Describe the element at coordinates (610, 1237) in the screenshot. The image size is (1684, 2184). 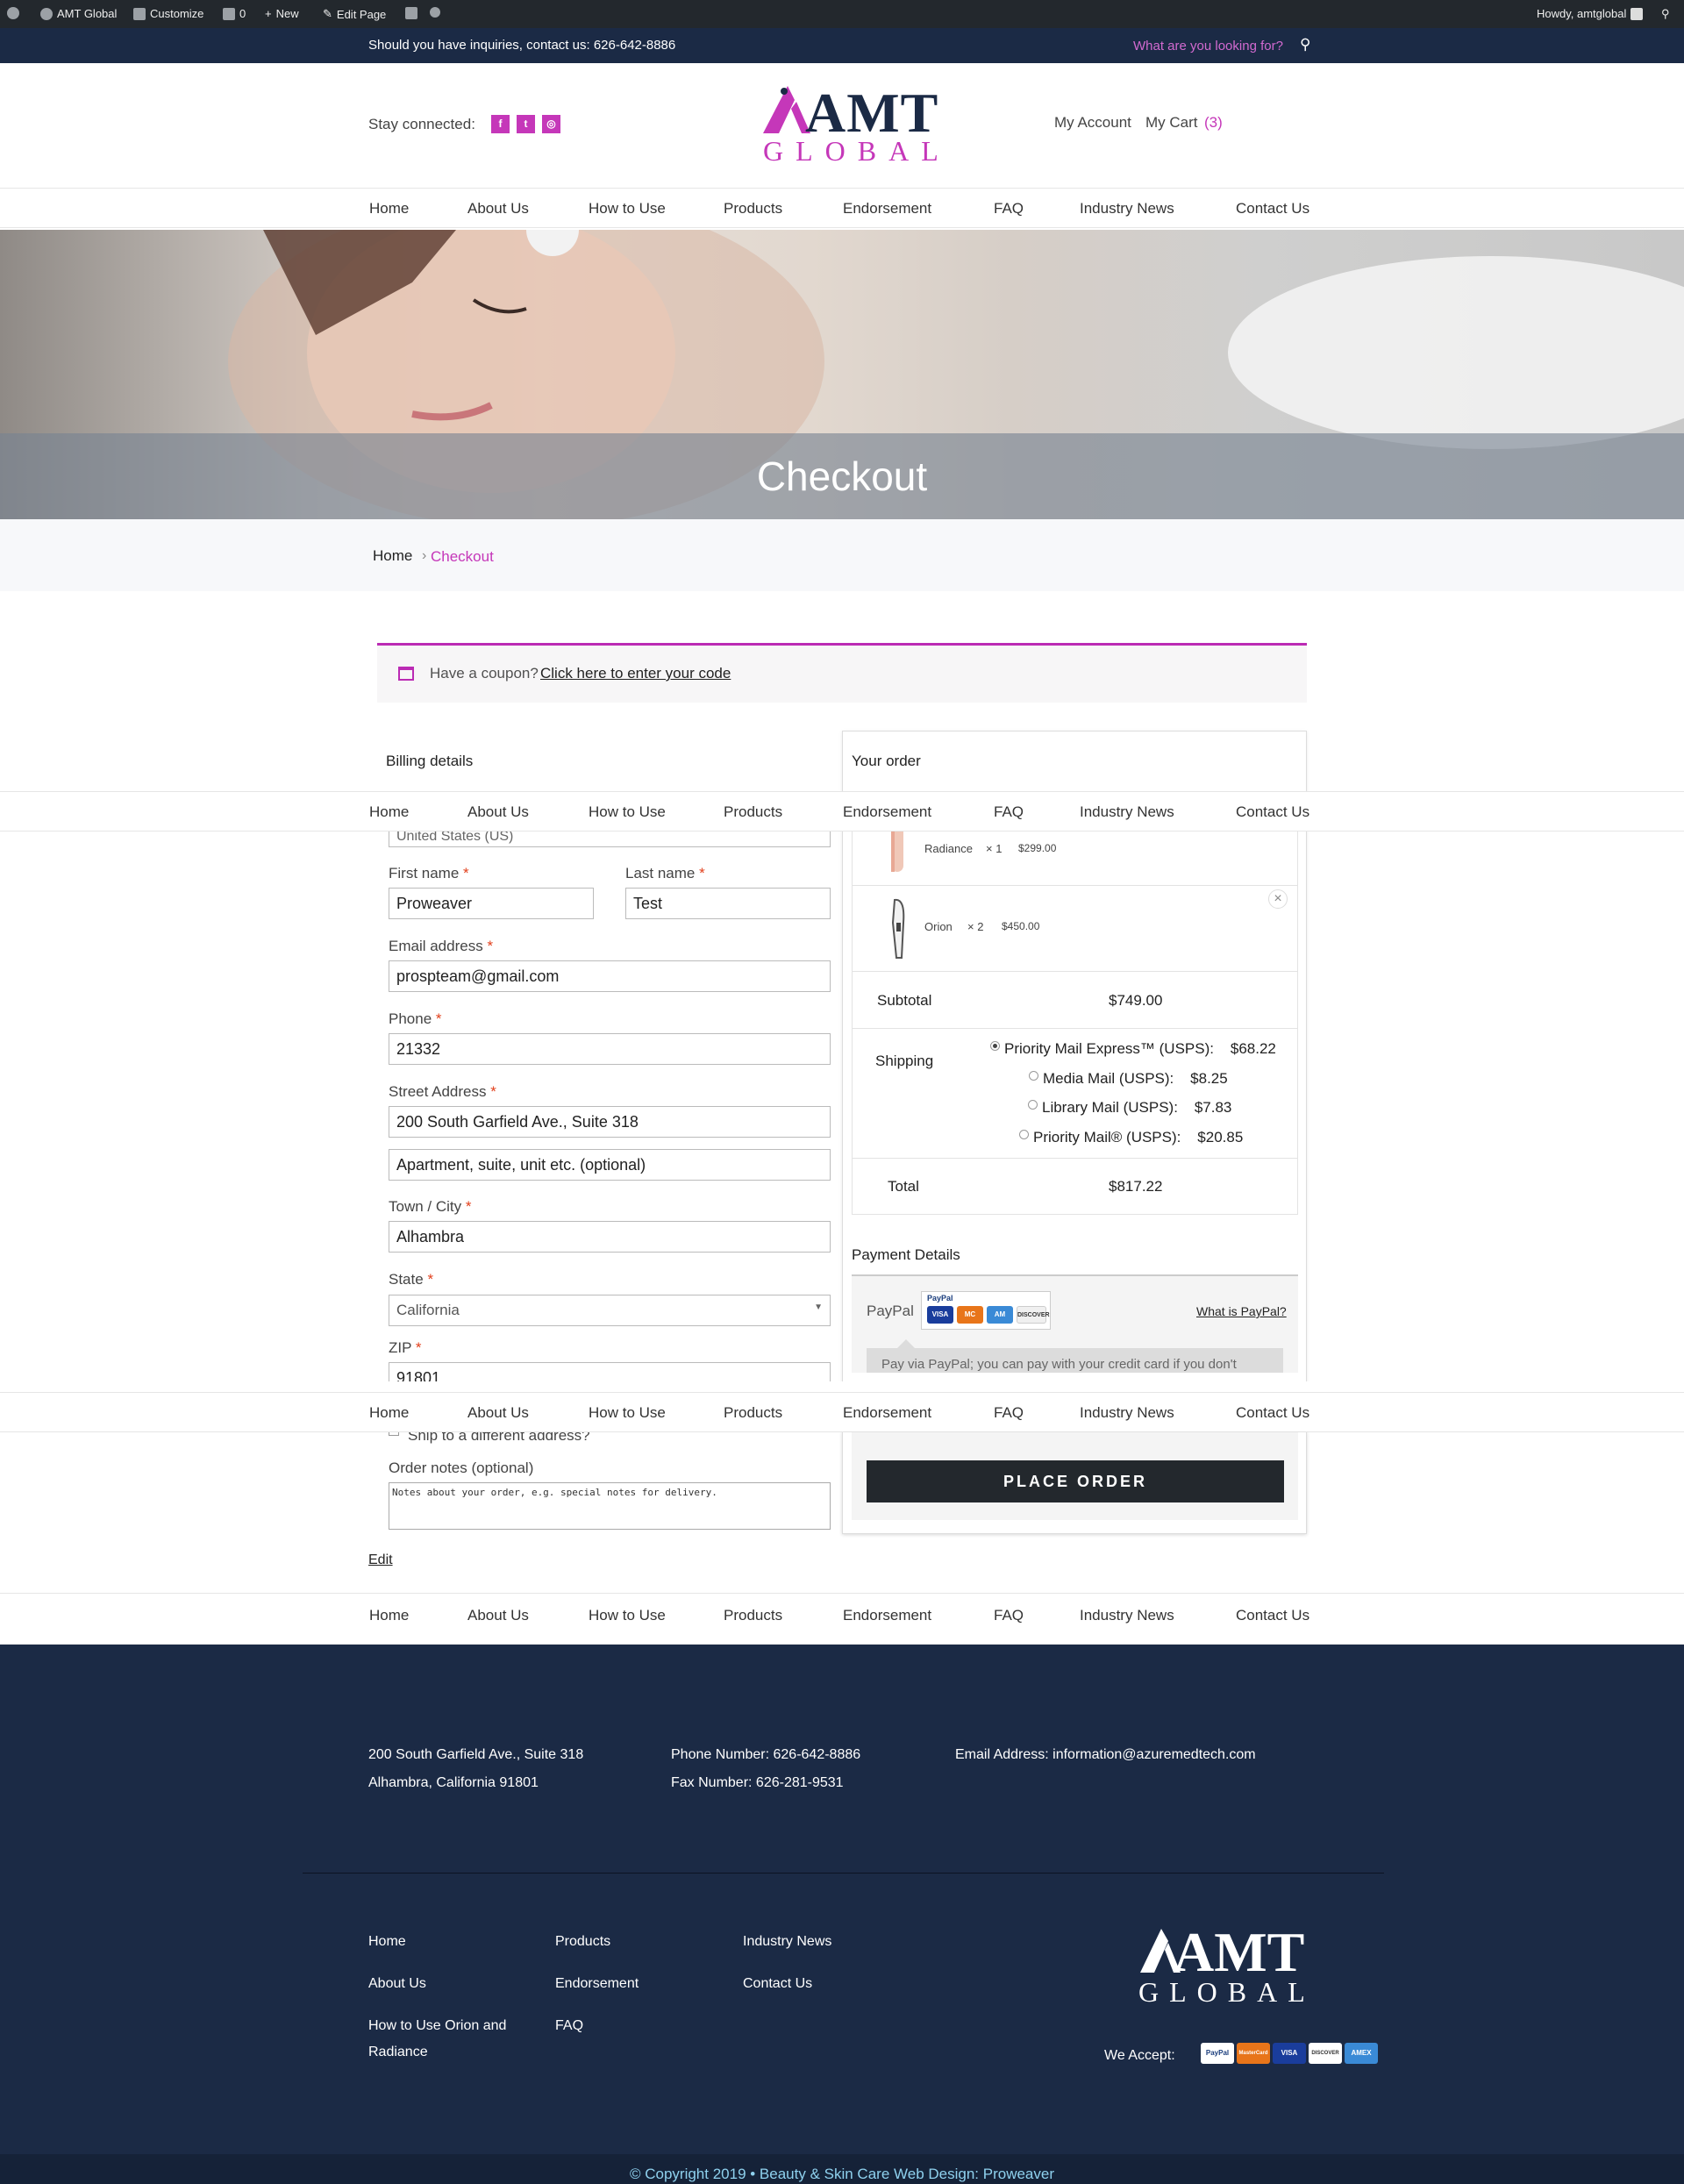
I see `city-field: Alhambra` at that location.